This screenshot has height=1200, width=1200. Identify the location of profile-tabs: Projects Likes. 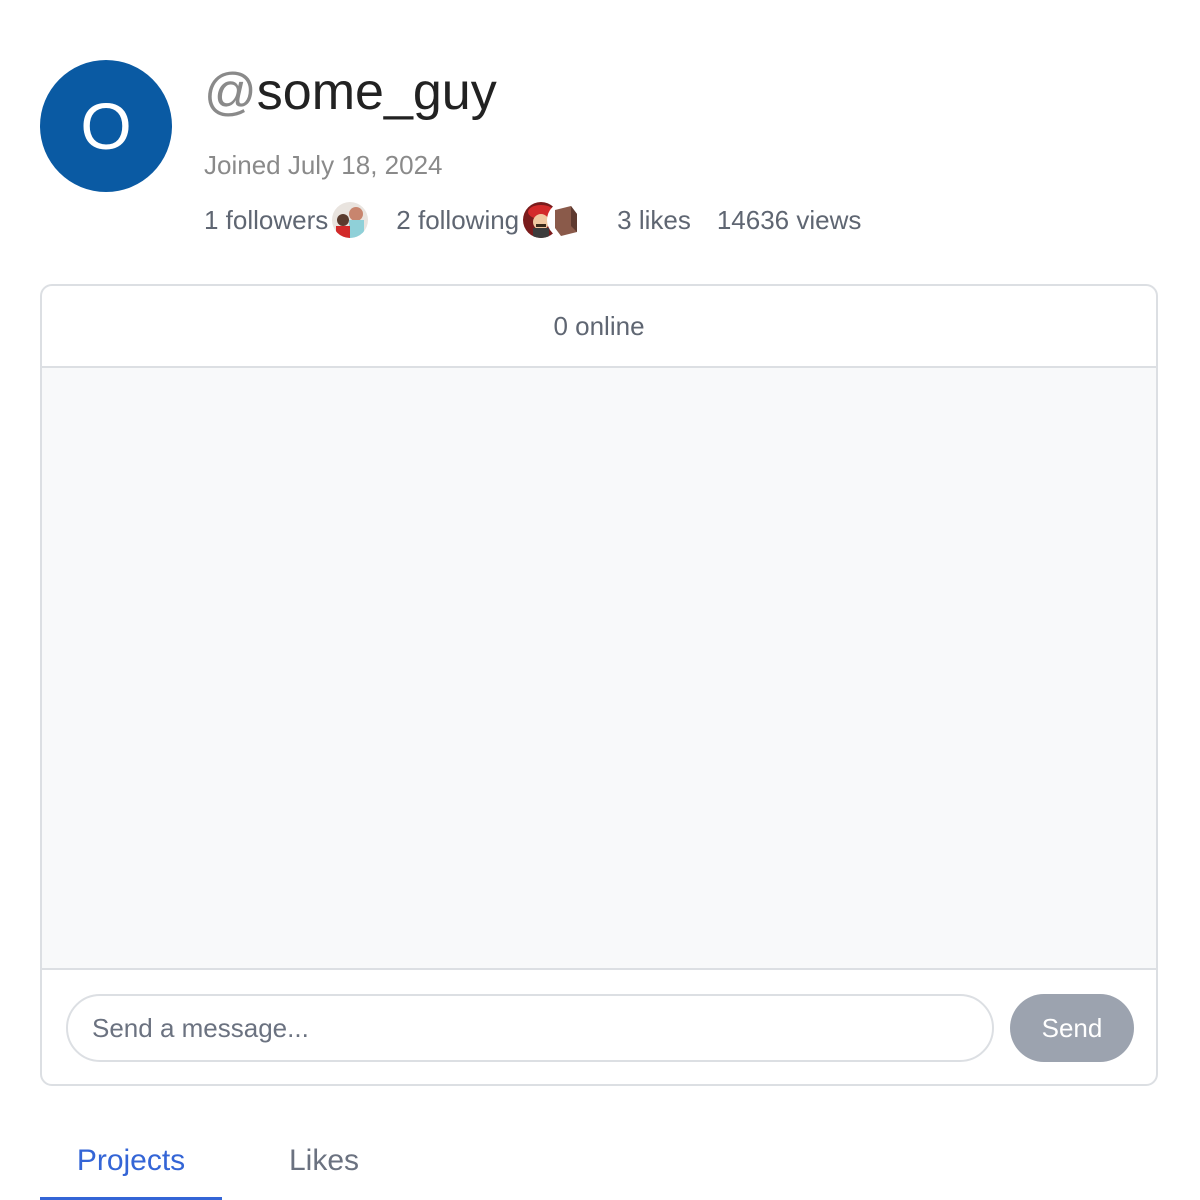
(233, 1163).